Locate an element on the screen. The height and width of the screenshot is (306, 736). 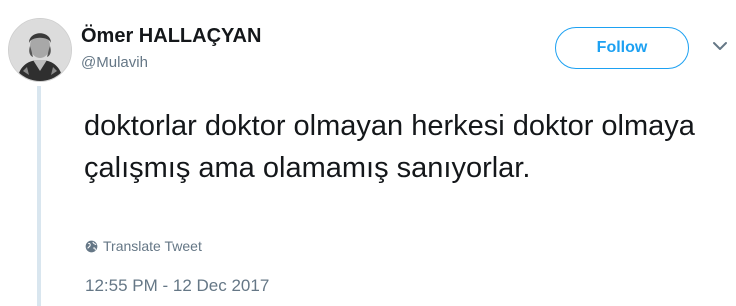
portrait-avatar-icon is located at coordinates (40, 50).